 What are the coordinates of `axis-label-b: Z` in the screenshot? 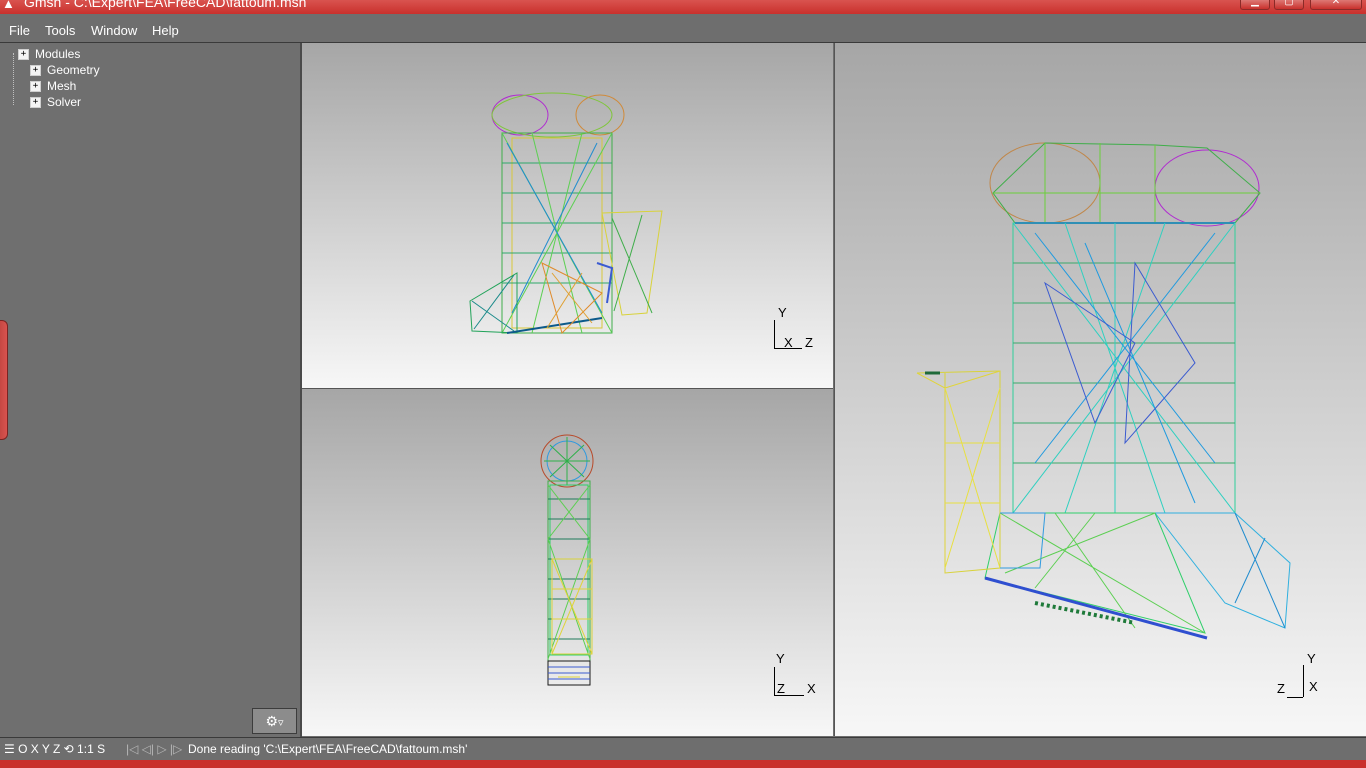 It's located at (809, 342).